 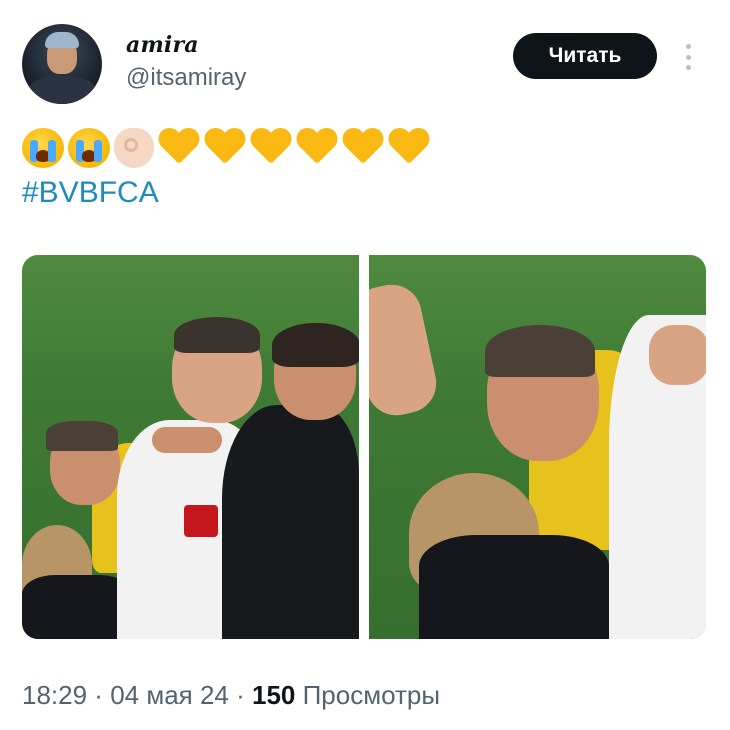 I want to click on avatar, so click(x=62, y=64).